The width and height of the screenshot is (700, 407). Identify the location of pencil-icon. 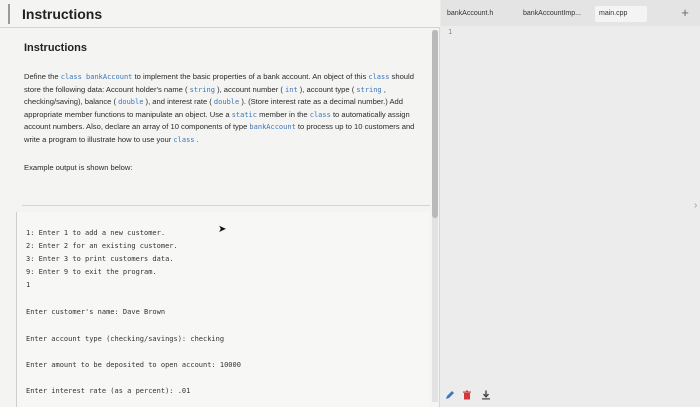
(450, 395).